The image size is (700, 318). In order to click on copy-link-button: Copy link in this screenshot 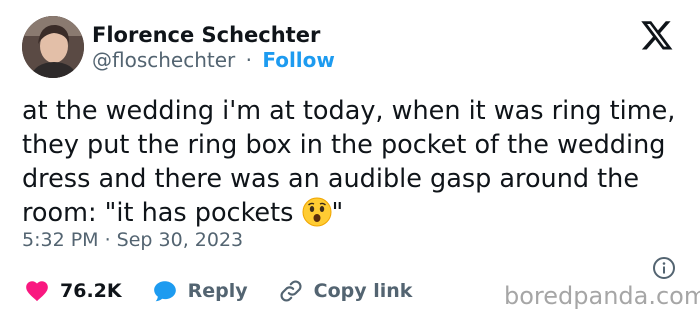, I will do `click(345, 291)`.